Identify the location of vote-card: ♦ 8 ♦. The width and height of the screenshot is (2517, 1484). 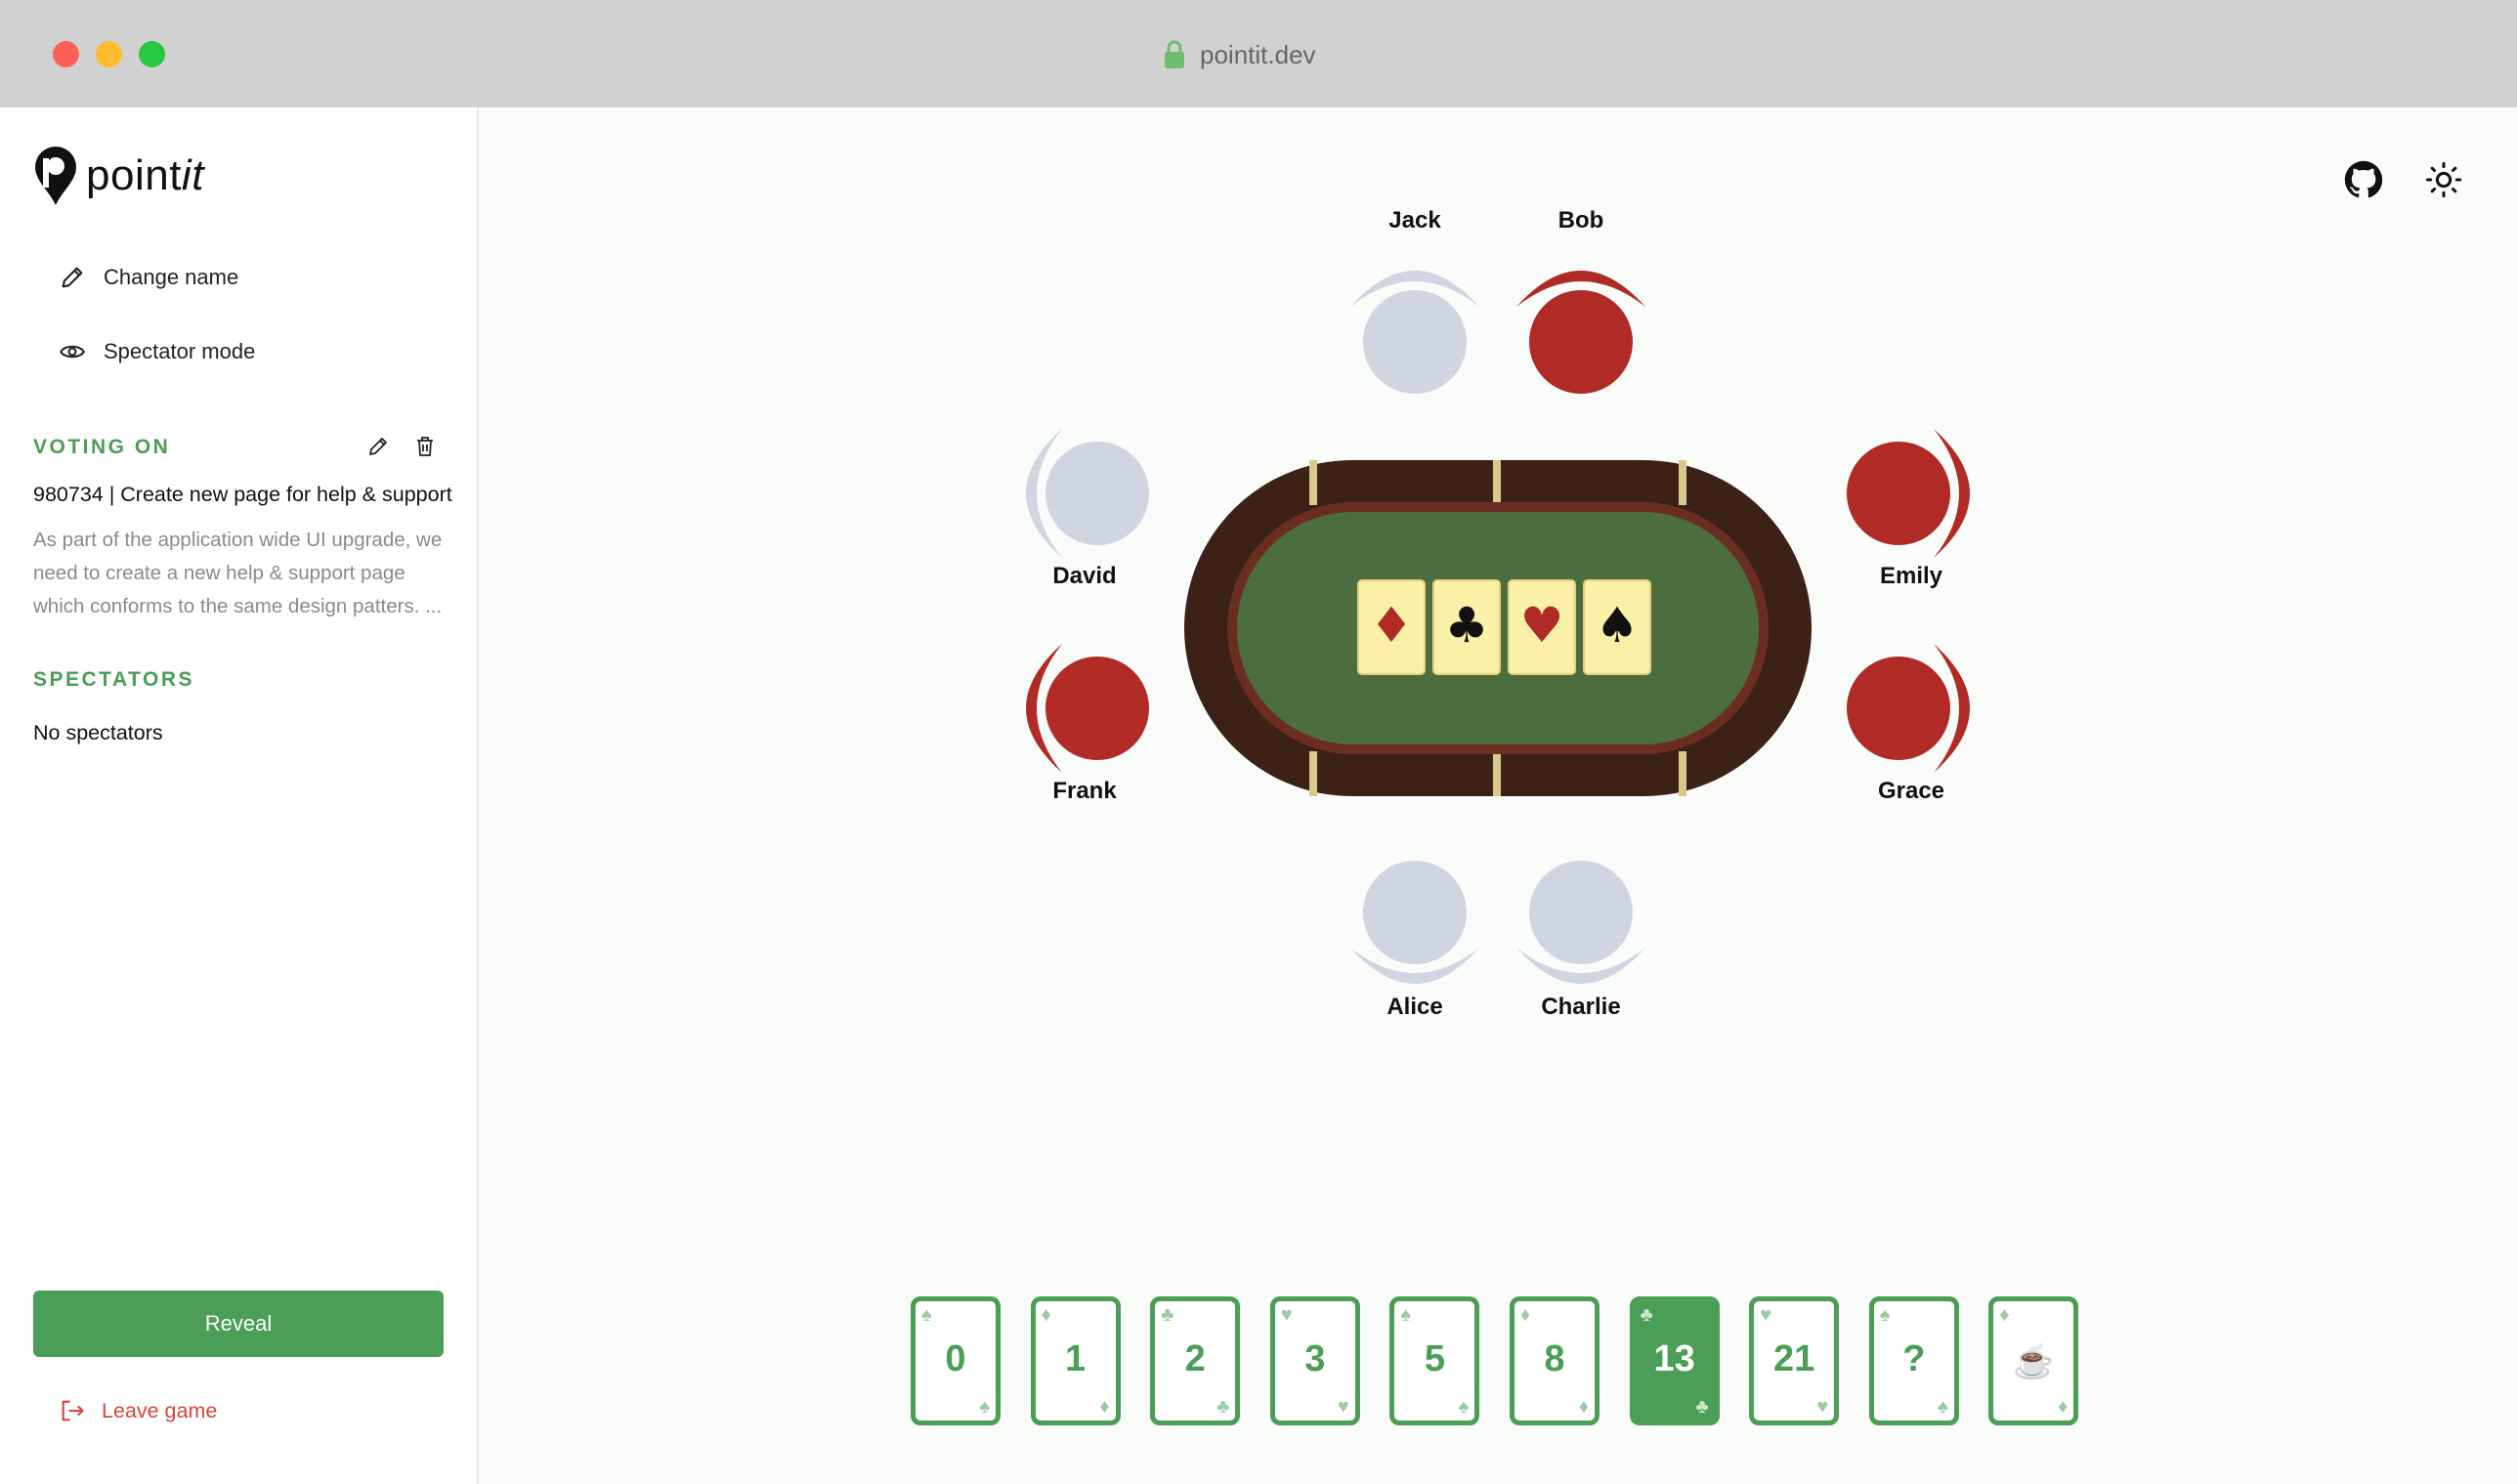
(1555, 1360).